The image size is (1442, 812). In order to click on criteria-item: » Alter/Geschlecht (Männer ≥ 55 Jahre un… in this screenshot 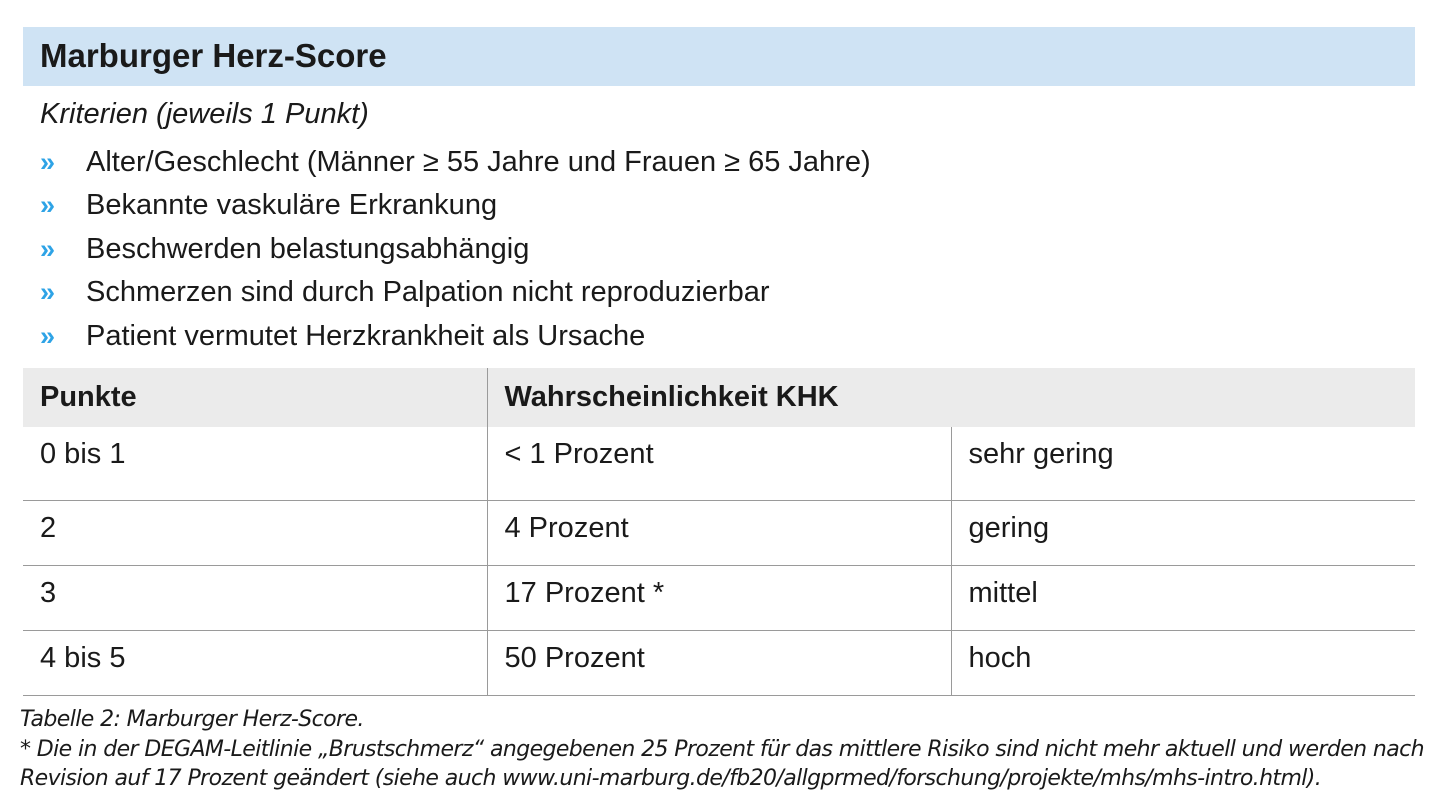, I will do `click(455, 162)`.